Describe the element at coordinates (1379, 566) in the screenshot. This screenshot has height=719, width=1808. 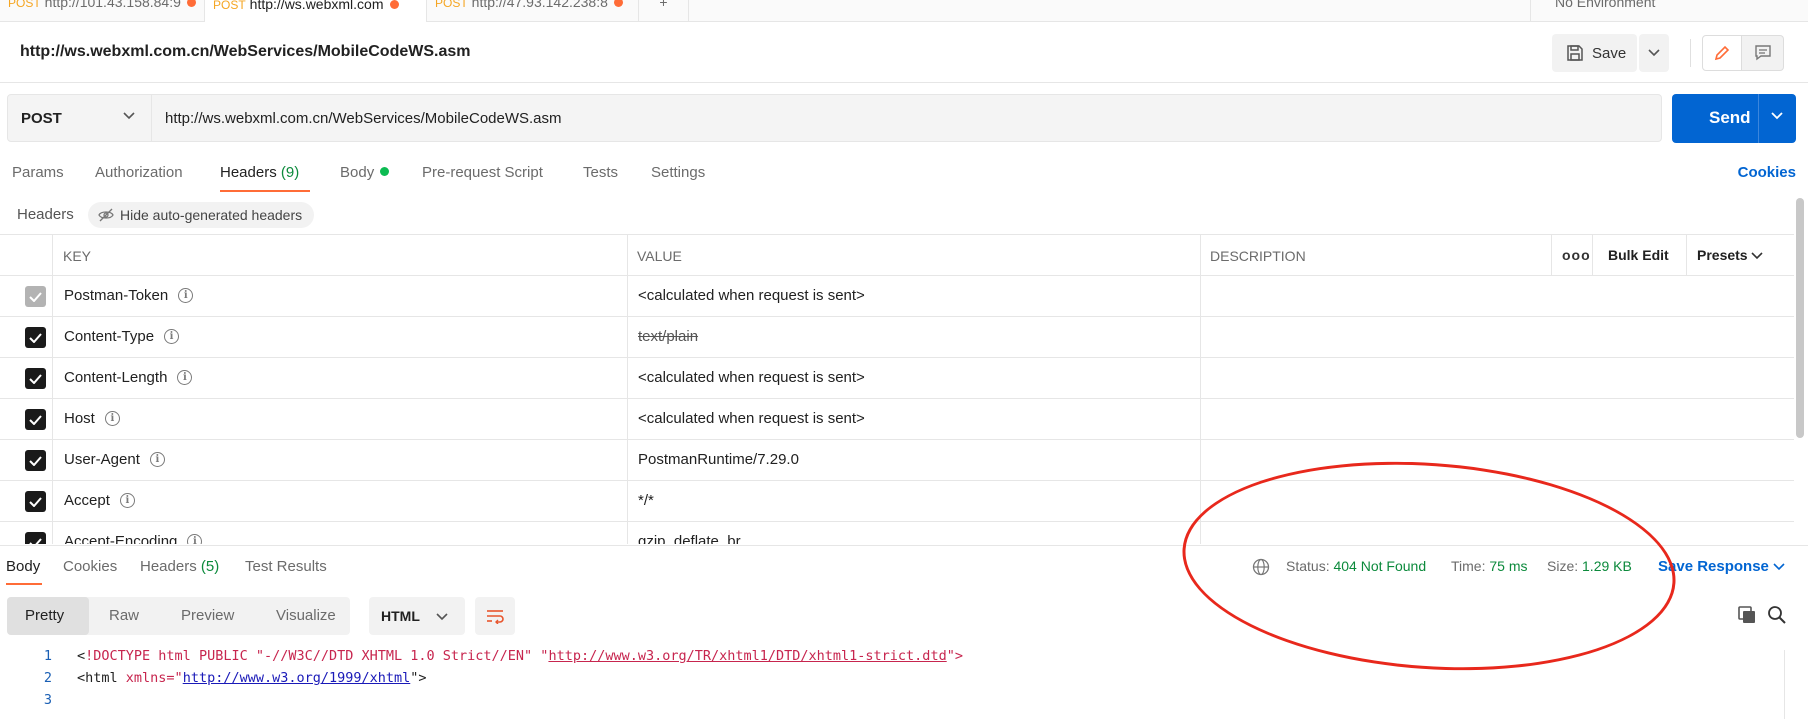
I see `status-value: 404 Not Found` at that location.